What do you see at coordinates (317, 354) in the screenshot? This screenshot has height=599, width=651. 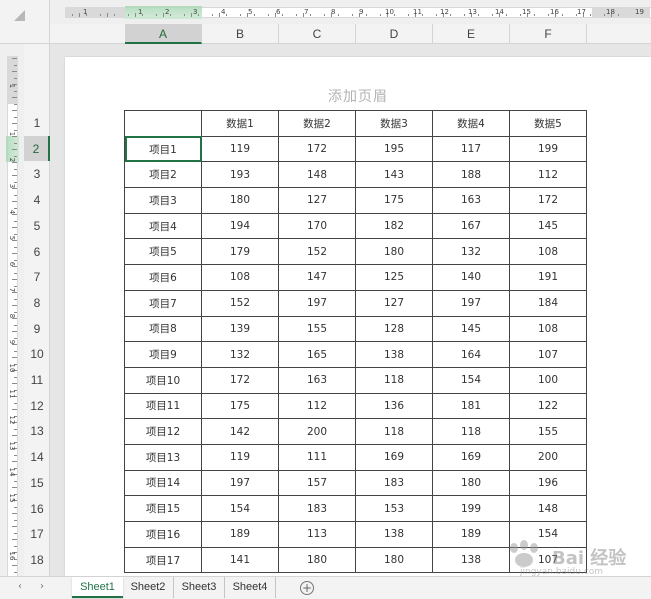 I see `table-cell: 165` at bounding box center [317, 354].